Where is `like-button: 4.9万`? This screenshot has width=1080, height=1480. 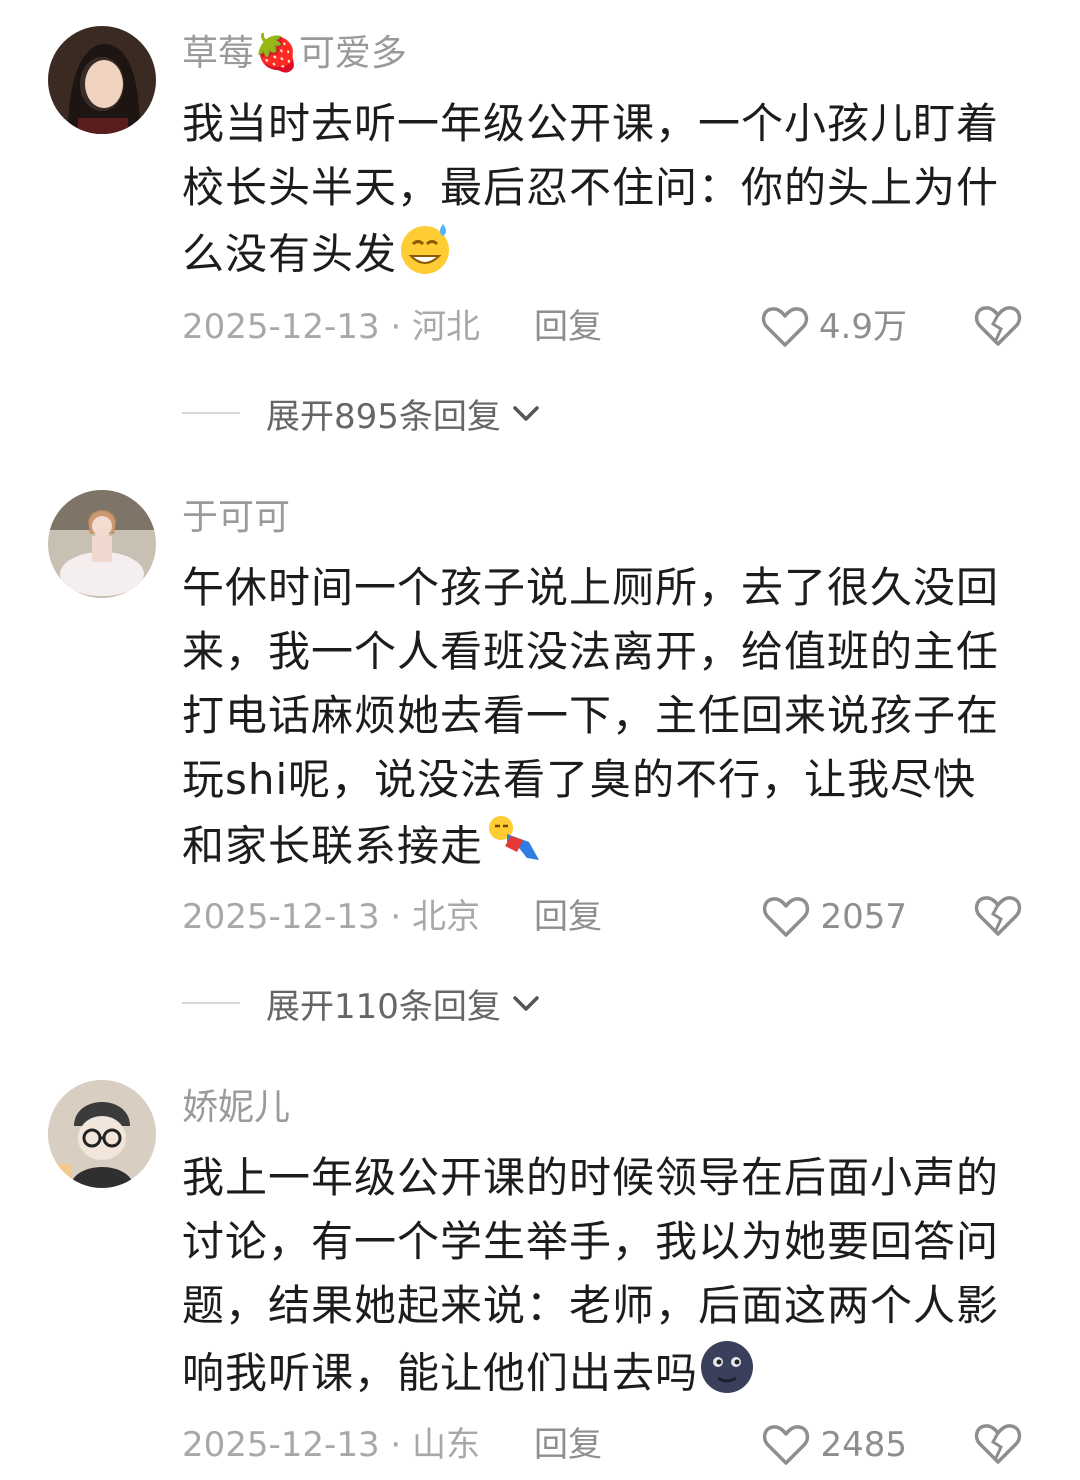 like-button: 4.9万 is located at coordinates (834, 327).